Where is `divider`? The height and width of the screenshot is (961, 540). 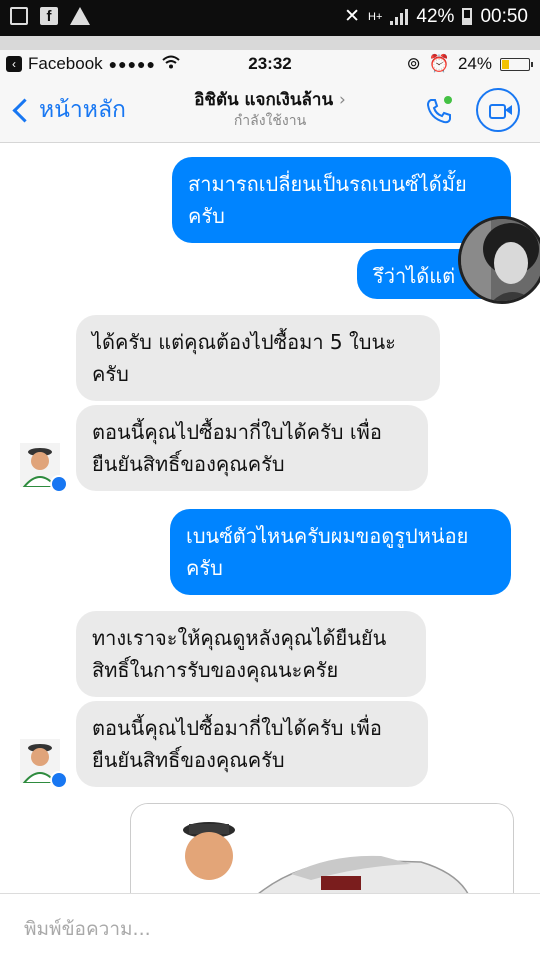 divider is located at coordinates (270, 43).